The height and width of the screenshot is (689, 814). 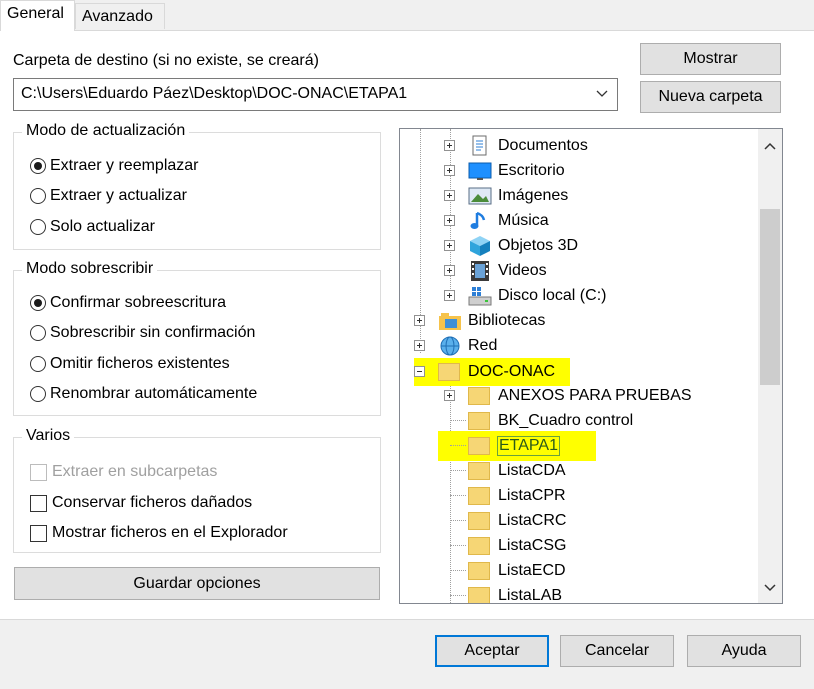 What do you see at coordinates (483, 345) in the screenshot?
I see `tree-item-label: Red` at bounding box center [483, 345].